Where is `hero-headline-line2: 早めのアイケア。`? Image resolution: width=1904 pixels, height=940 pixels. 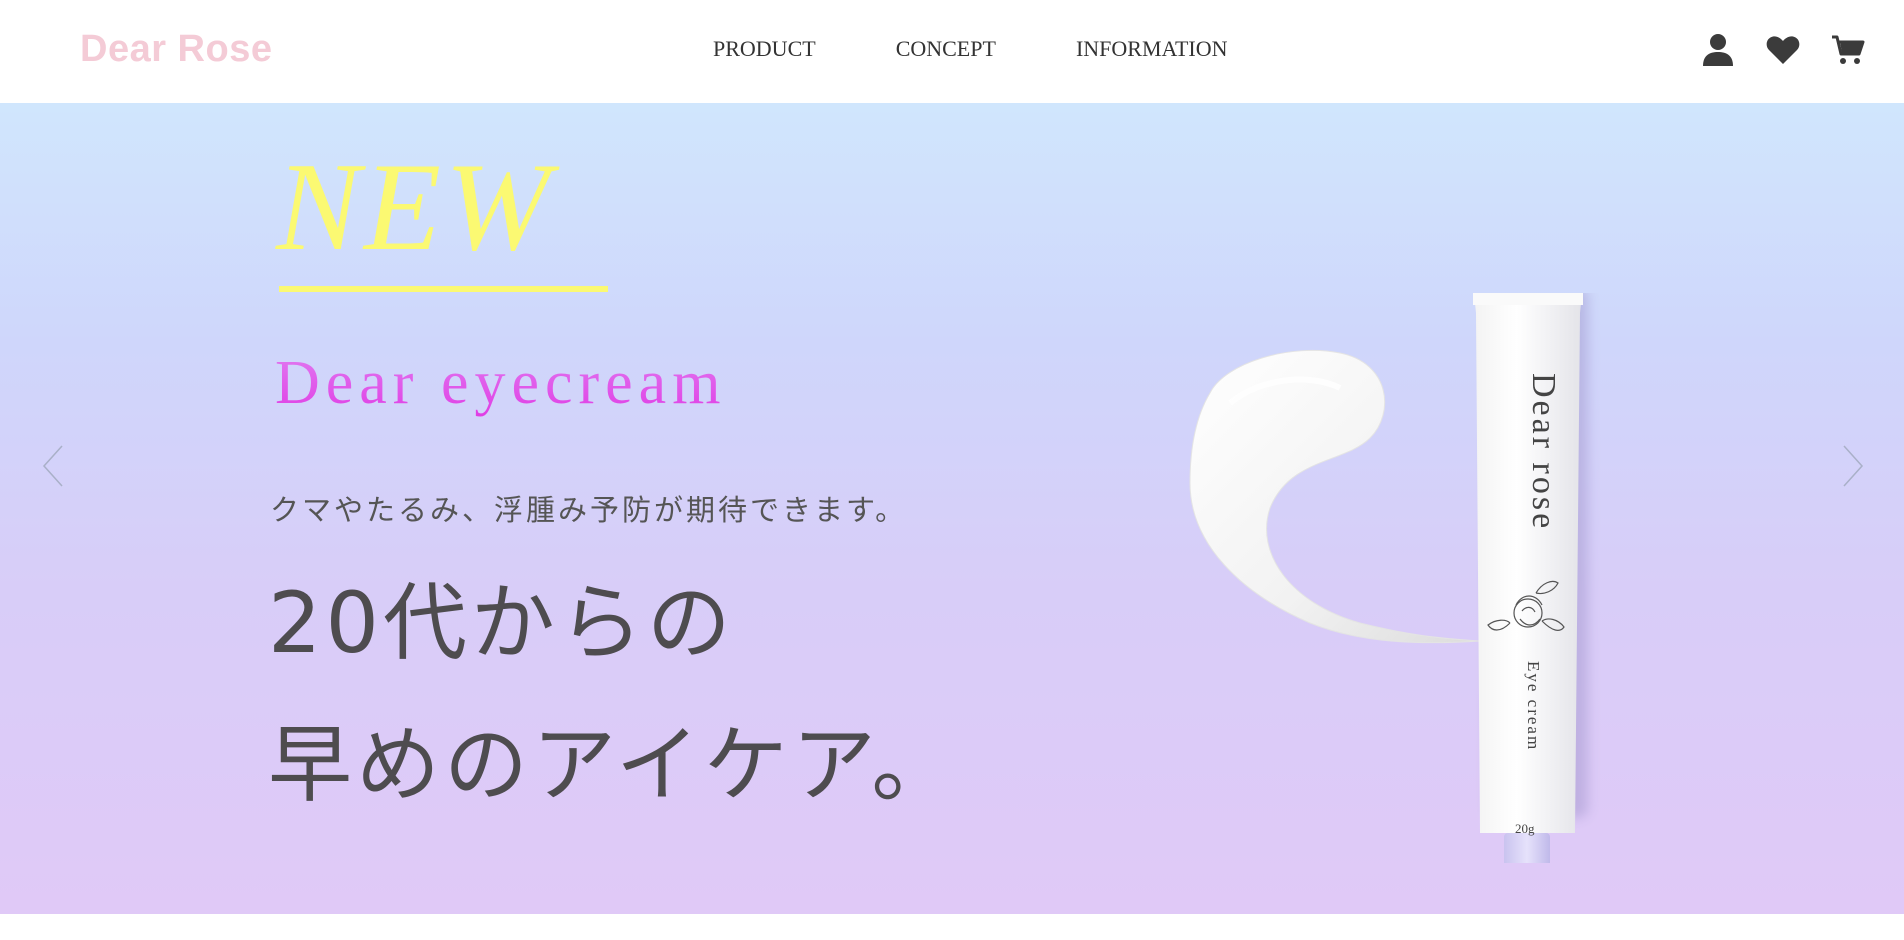 hero-headline-line2: 早めのアイケア。 is located at coordinates (614, 765).